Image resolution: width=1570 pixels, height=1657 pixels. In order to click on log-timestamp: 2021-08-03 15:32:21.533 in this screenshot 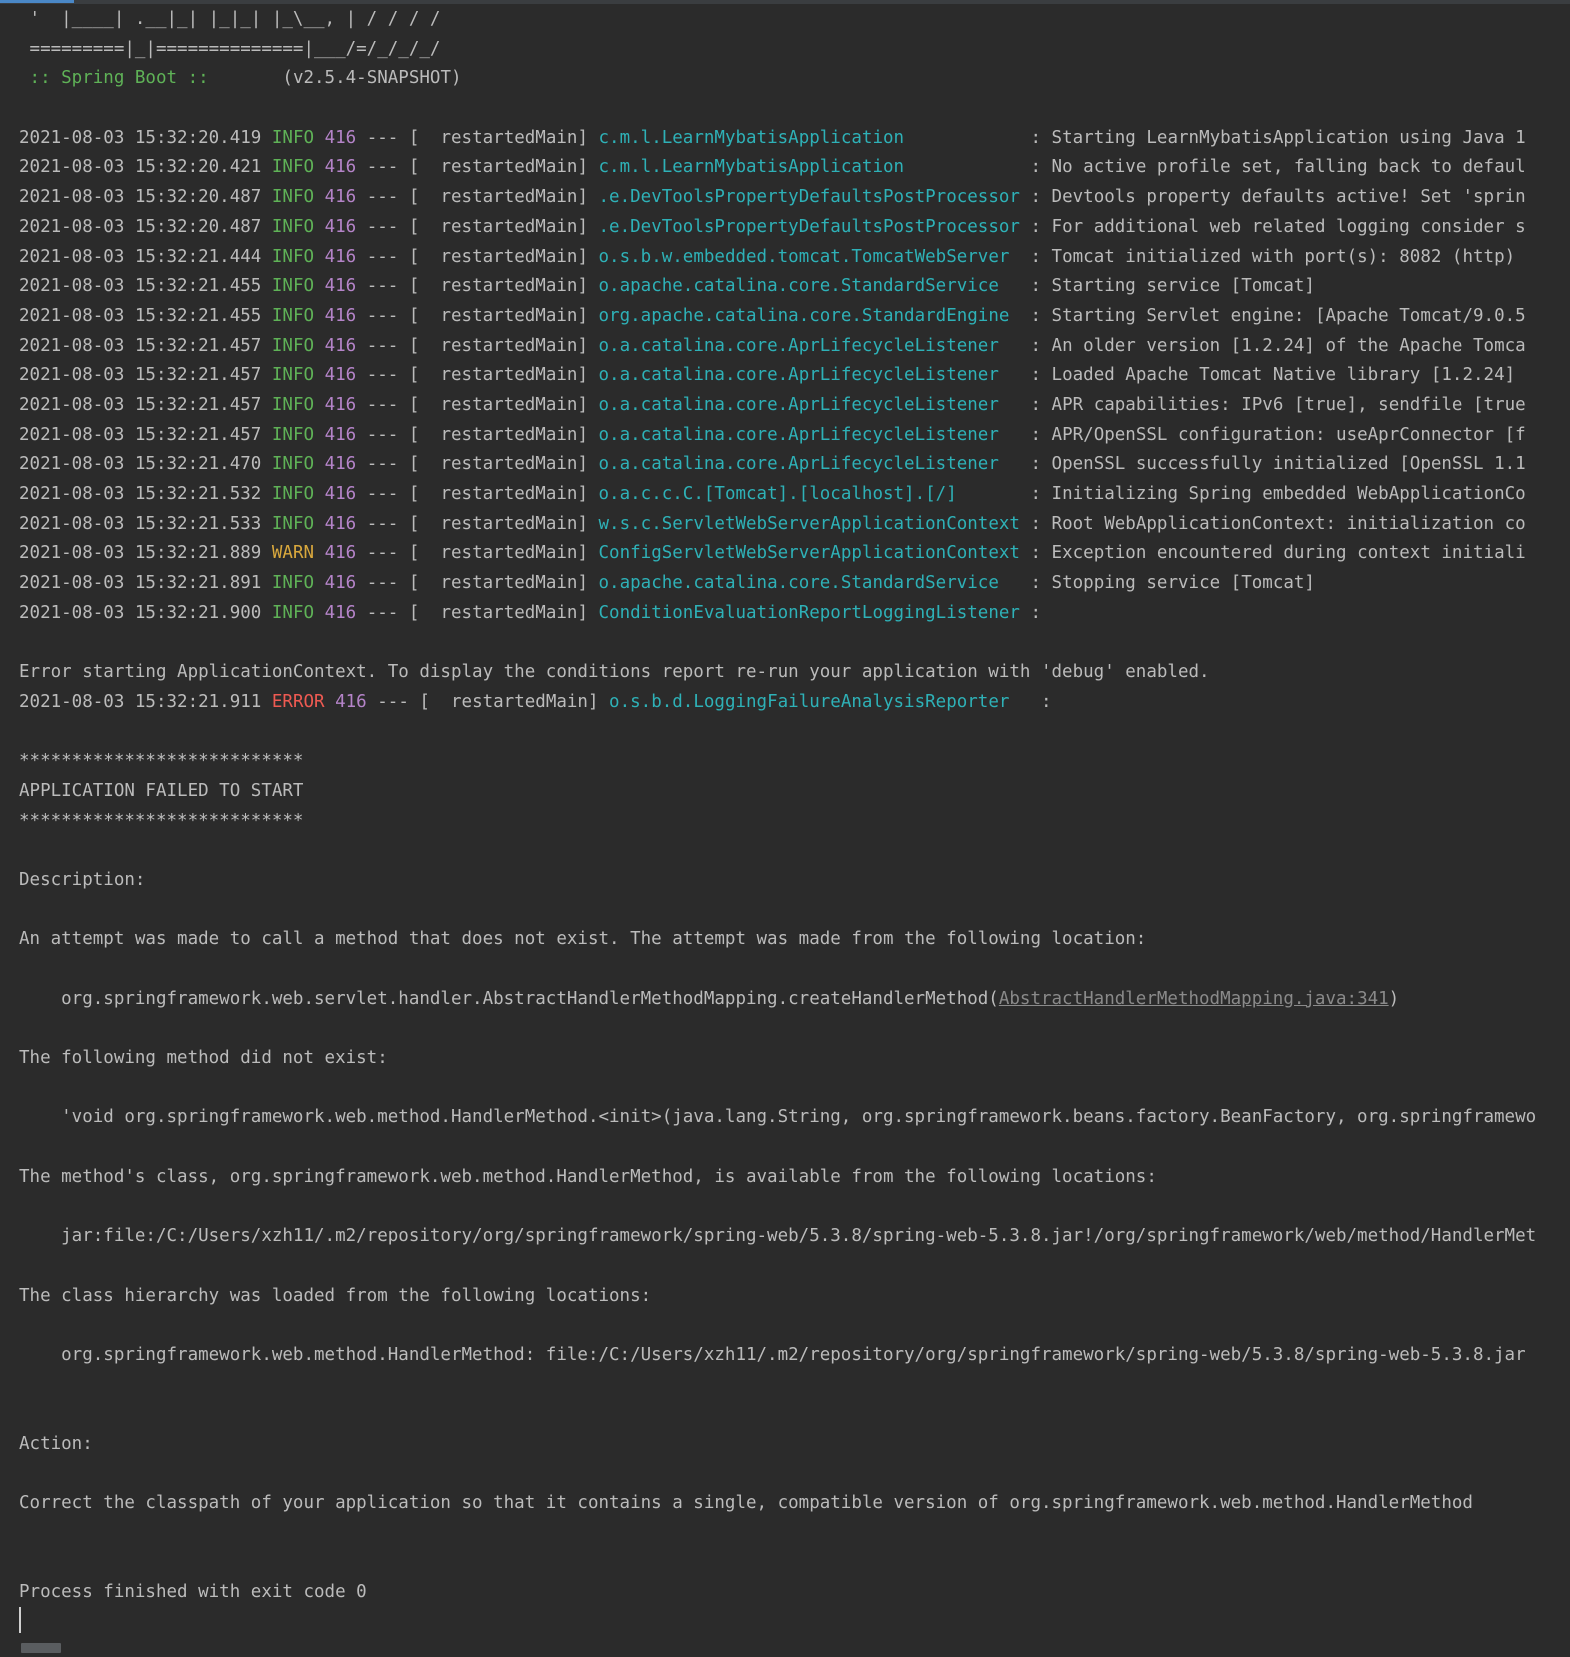, I will do `click(145, 523)`.